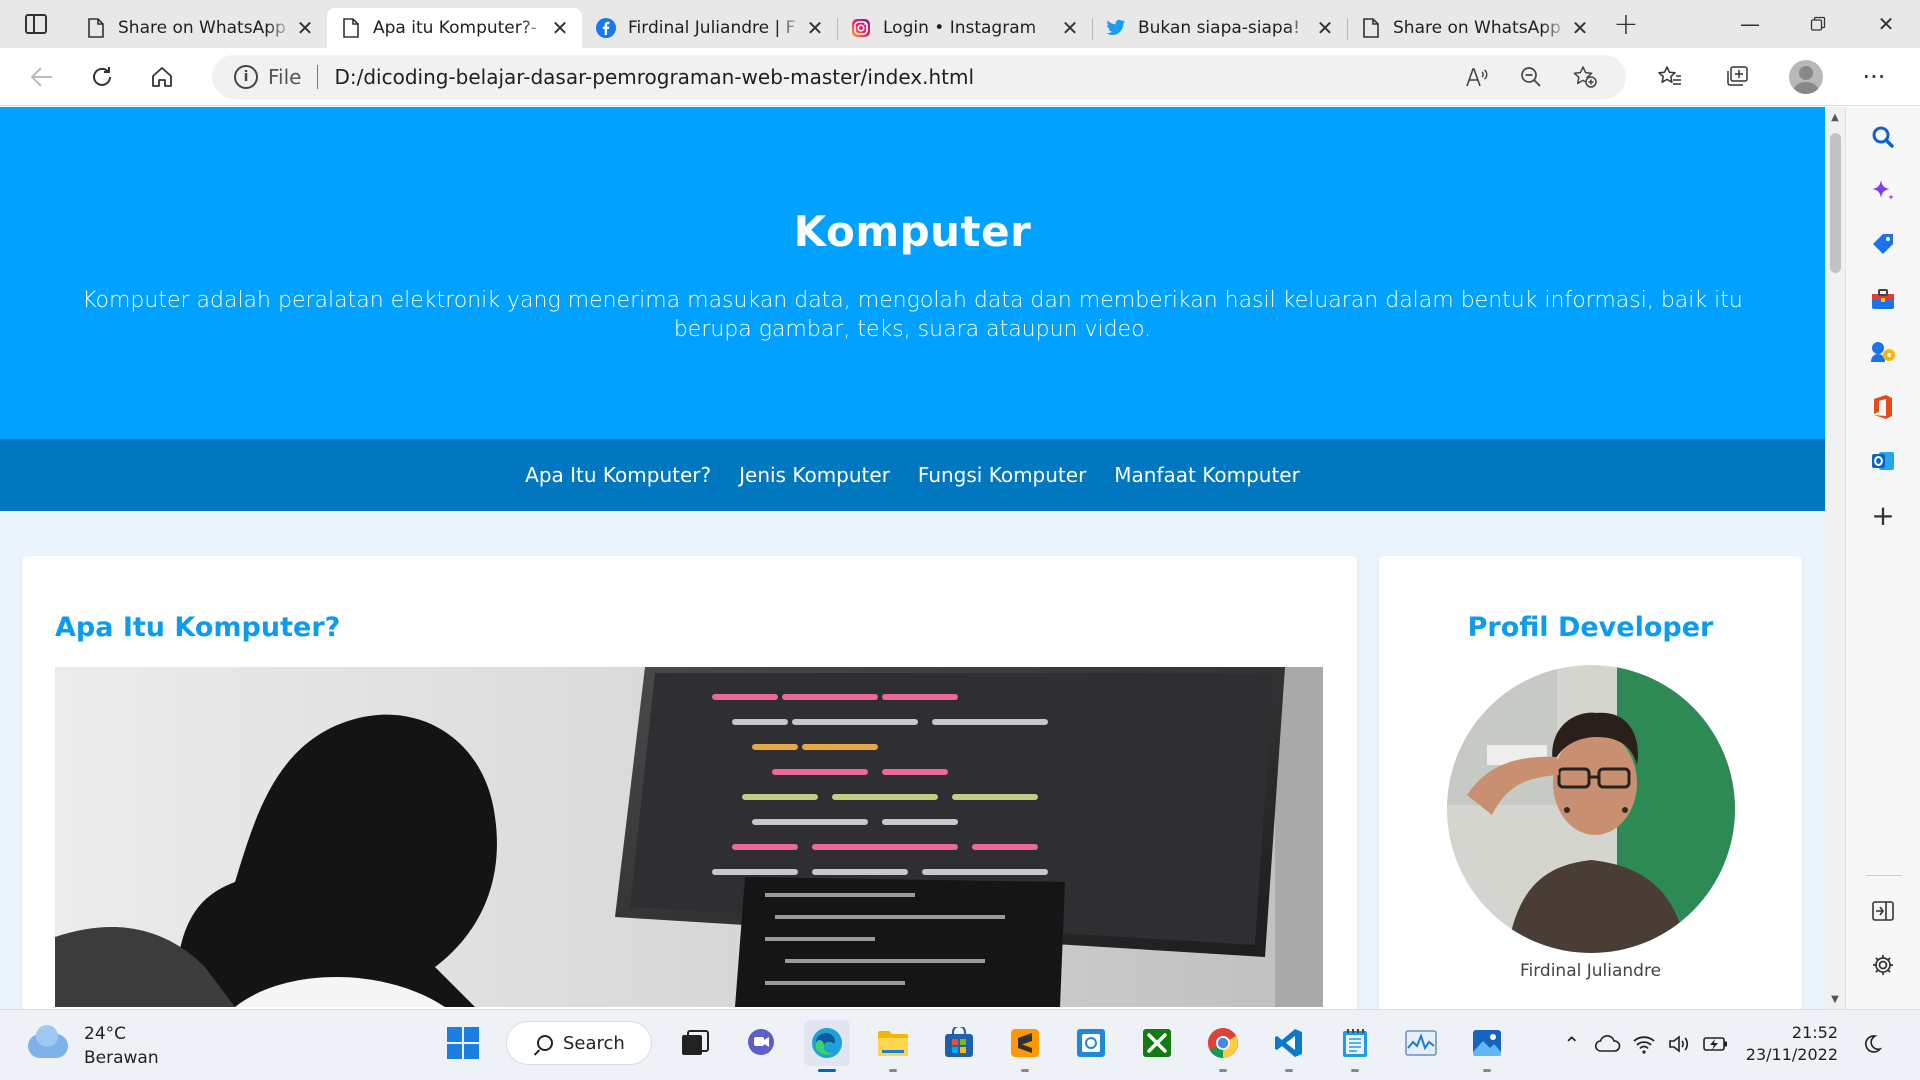 This screenshot has width=1920, height=1080. I want to click on sidebar-search-button, so click(1883, 137).